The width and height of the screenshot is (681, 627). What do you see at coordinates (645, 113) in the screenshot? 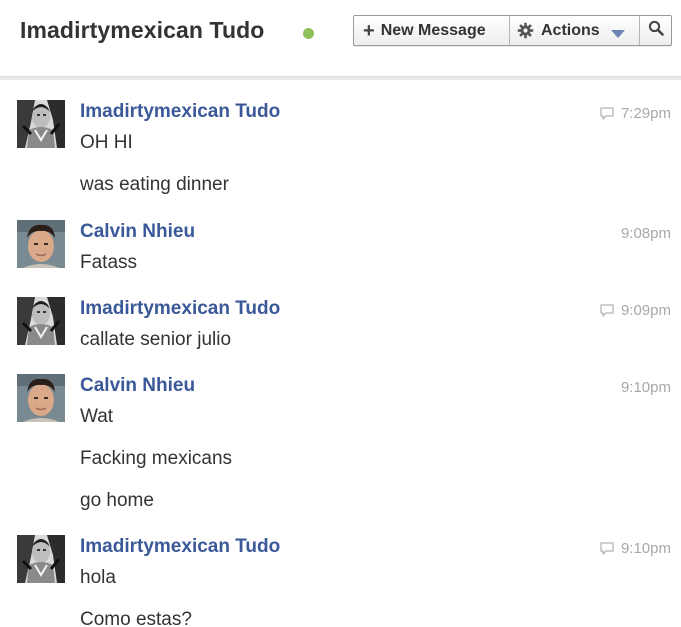
I see `message-time: 7:29pm` at bounding box center [645, 113].